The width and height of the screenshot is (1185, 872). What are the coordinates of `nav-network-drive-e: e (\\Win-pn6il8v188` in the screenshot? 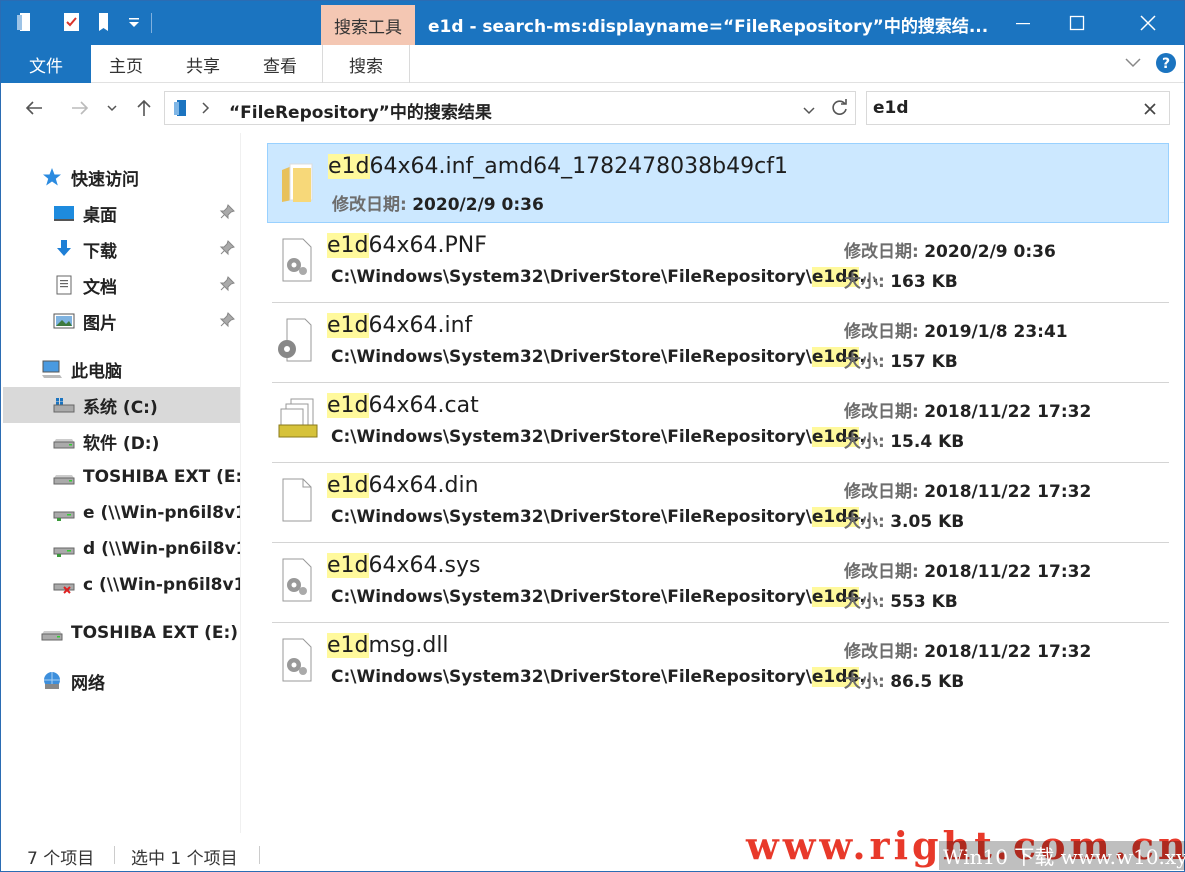 It's located at (121, 513).